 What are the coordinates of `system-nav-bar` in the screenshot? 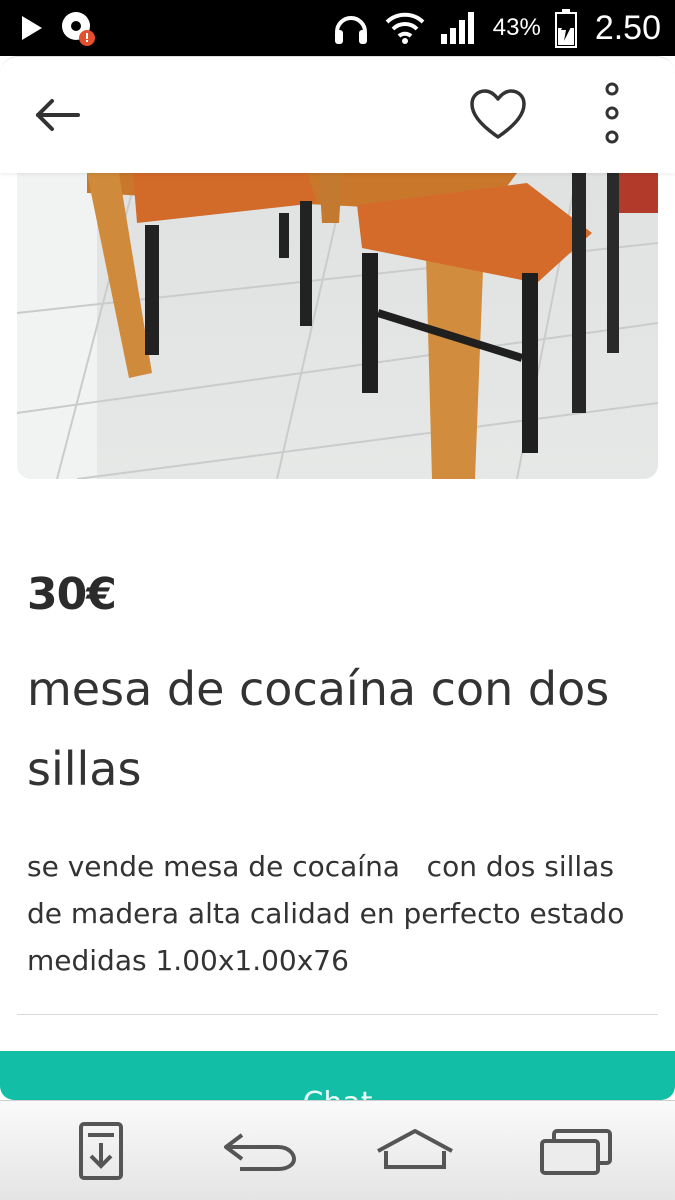 It's located at (337, 1150).